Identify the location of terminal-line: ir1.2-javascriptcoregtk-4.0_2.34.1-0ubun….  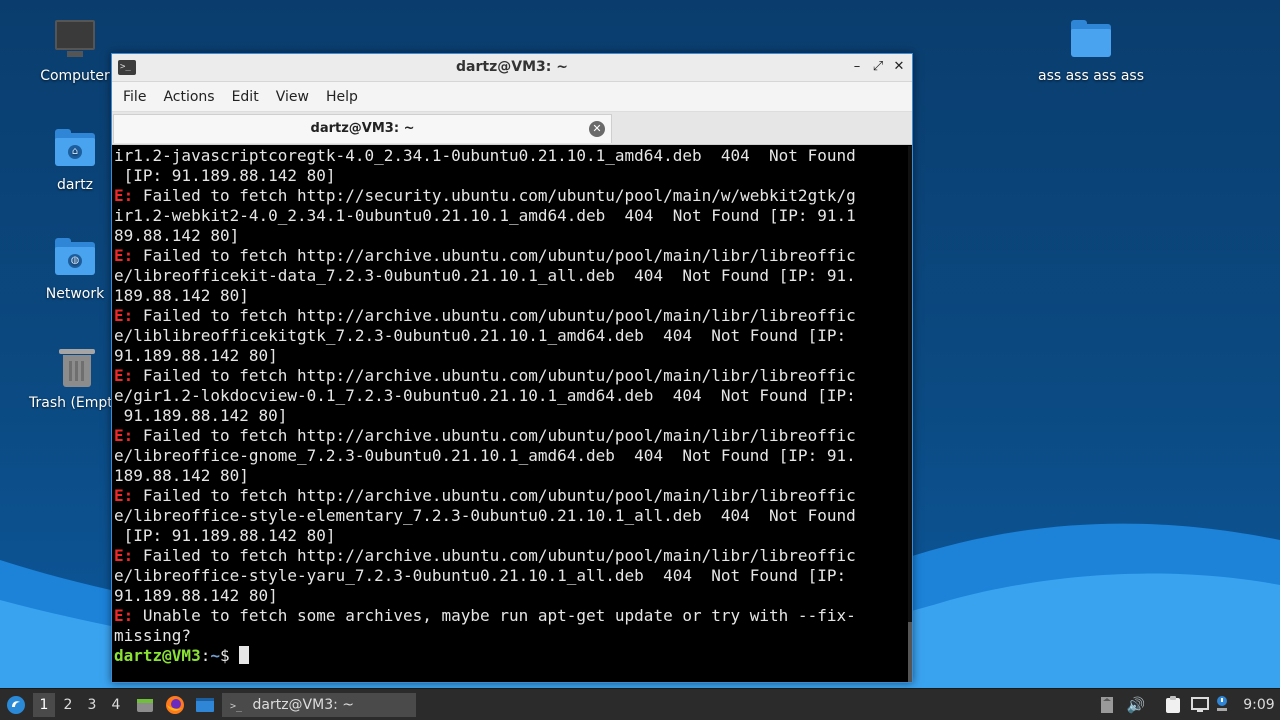
(512, 156).